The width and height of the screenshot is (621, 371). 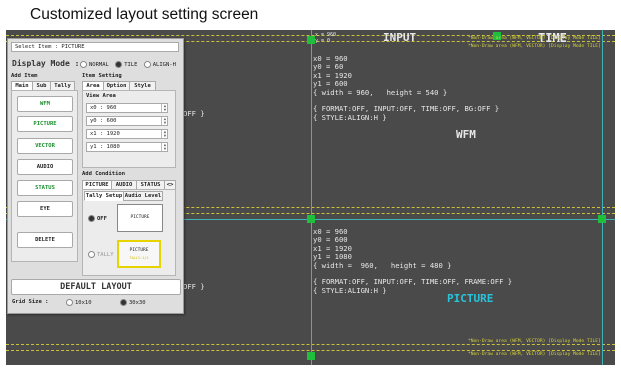 What do you see at coordinates (127, 108) in the screenshot?
I see `x0-field: x0 : 960` at bounding box center [127, 108].